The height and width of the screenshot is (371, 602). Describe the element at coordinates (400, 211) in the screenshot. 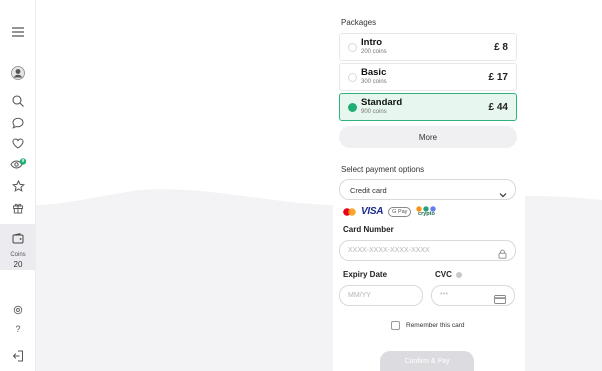

I see `gpay-logo: G Pay` at that location.